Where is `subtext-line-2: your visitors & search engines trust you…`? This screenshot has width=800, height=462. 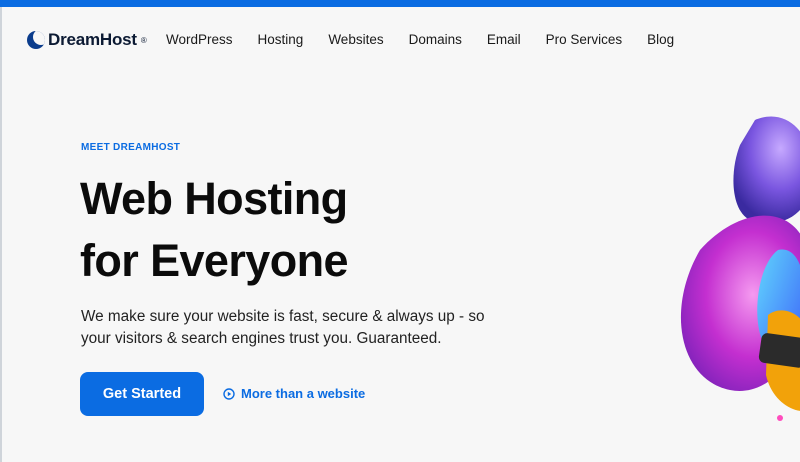 subtext-line-2: your visitors & search engines trust you… is located at coordinates (261, 338).